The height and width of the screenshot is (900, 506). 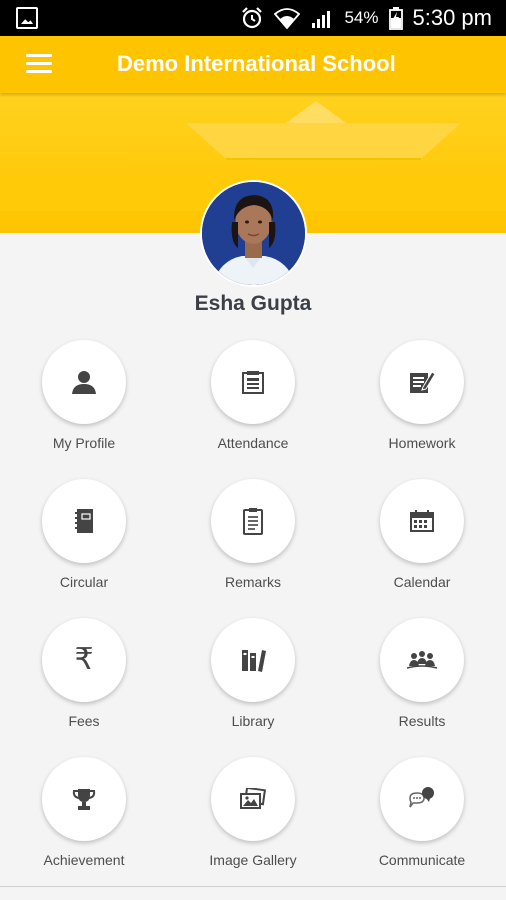 What do you see at coordinates (27, 18) in the screenshot?
I see `gallery-icon` at bounding box center [27, 18].